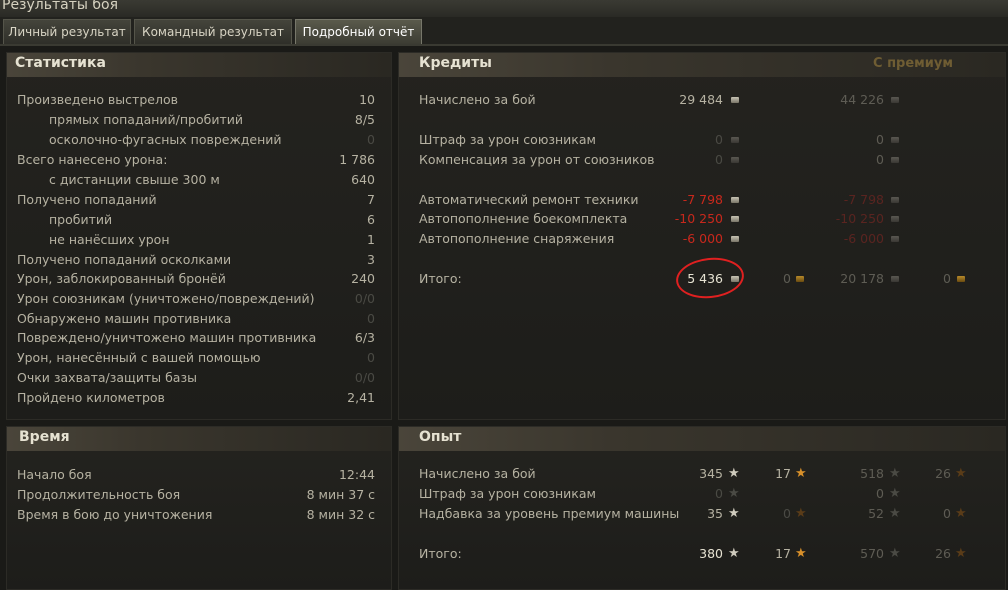  What do you see at coordinates (213, 31) in the screenshot?
I see `tab-team-result: Командный результат` at bounding box center [213, 31].